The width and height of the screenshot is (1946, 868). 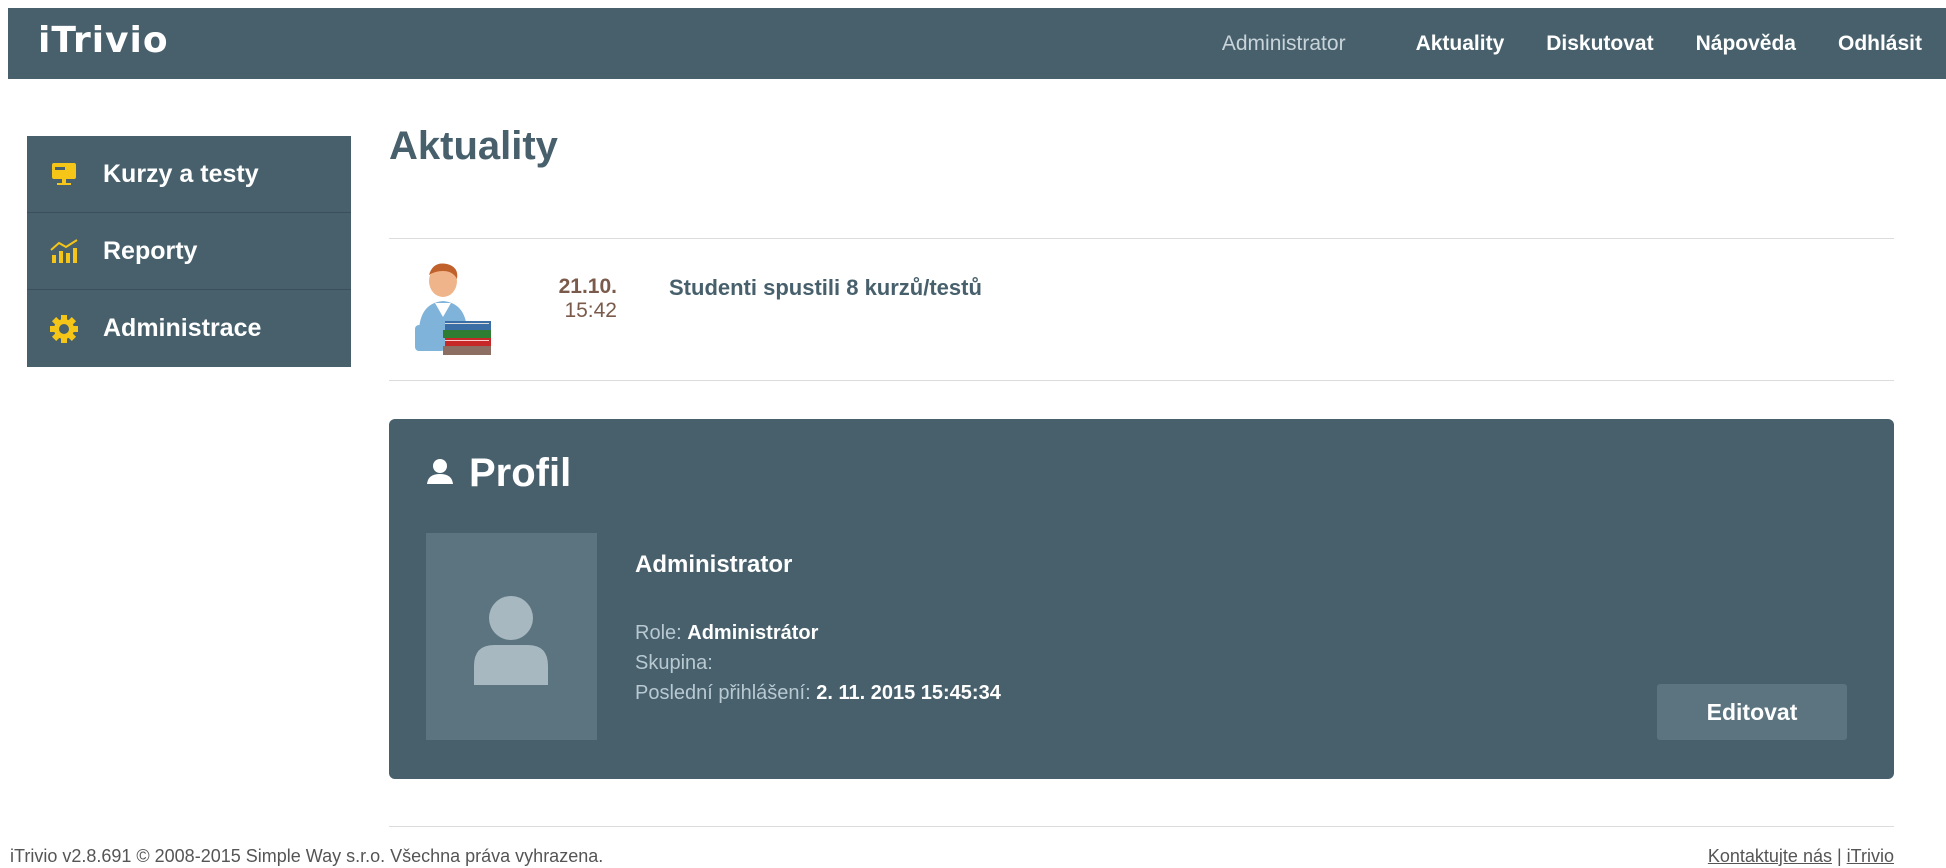 What do you see at coordinates (825, 287) in the screenshot?
I see `news-text: Studenti spustili 8 kurzů/testů` at bounding box center [825, 287].